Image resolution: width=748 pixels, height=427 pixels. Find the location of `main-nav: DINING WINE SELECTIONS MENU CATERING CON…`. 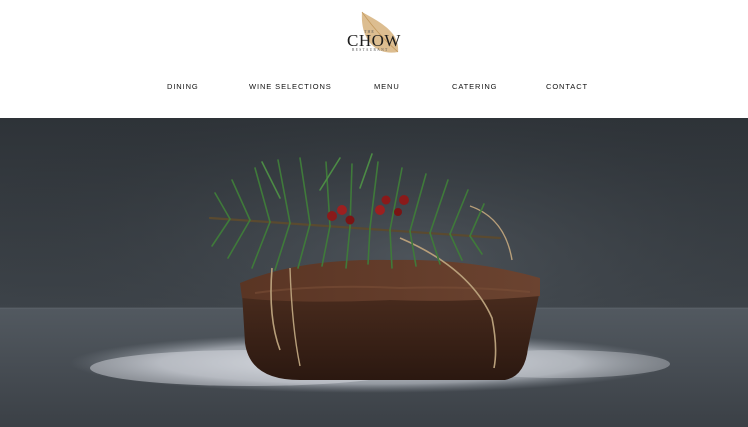

main-nav: DINING WINE SELECTIONS MENU CATERING CON… is located at coordinates (374, 89).